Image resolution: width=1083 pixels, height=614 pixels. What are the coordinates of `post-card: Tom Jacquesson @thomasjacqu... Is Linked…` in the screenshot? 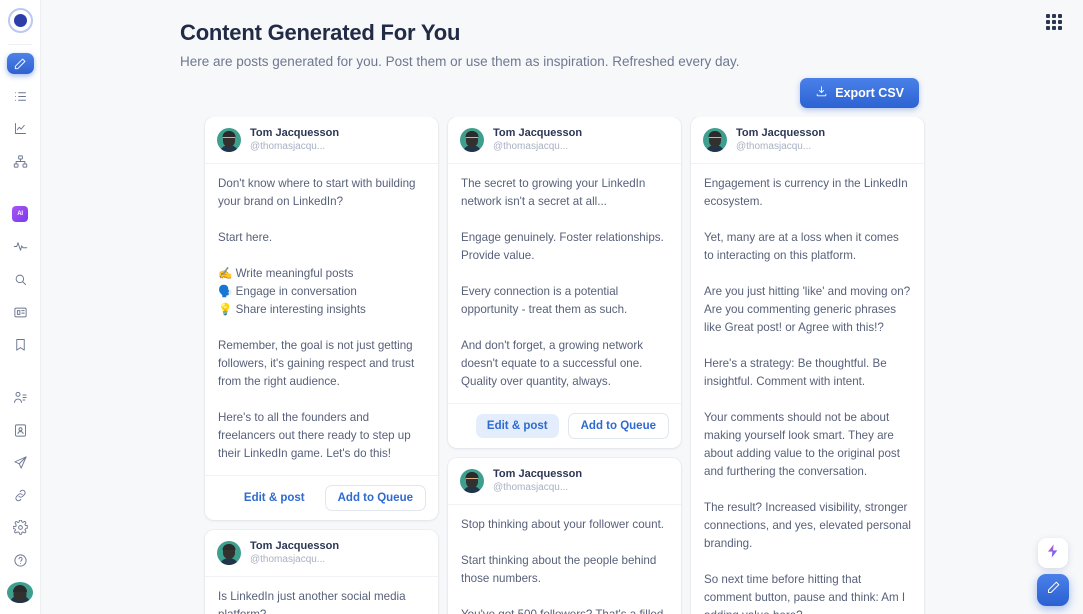 It's located at (321, 571).